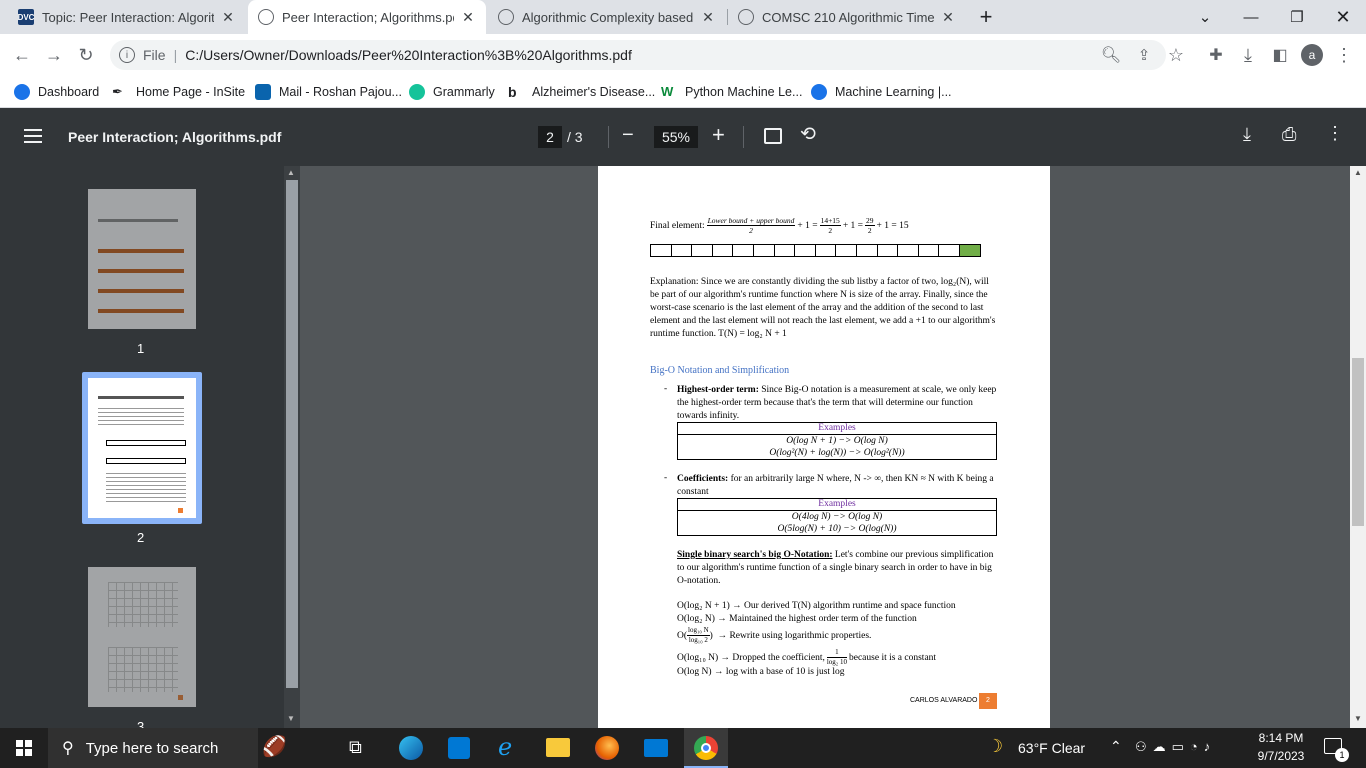 The width and height of the screenshot is (1366, 768). What do you see at coordinates (1312, 55) in the screenshot?
I see `avatar: a` at bounding box center [1312, 55].